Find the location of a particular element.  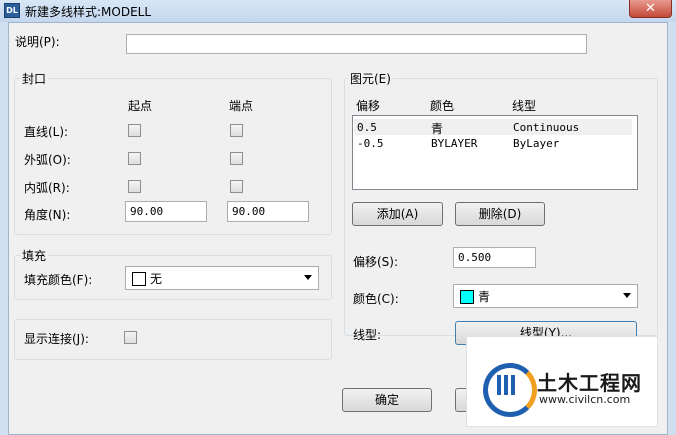

element-offset-label: 偏移(S): is located at coordinates (376, 262).